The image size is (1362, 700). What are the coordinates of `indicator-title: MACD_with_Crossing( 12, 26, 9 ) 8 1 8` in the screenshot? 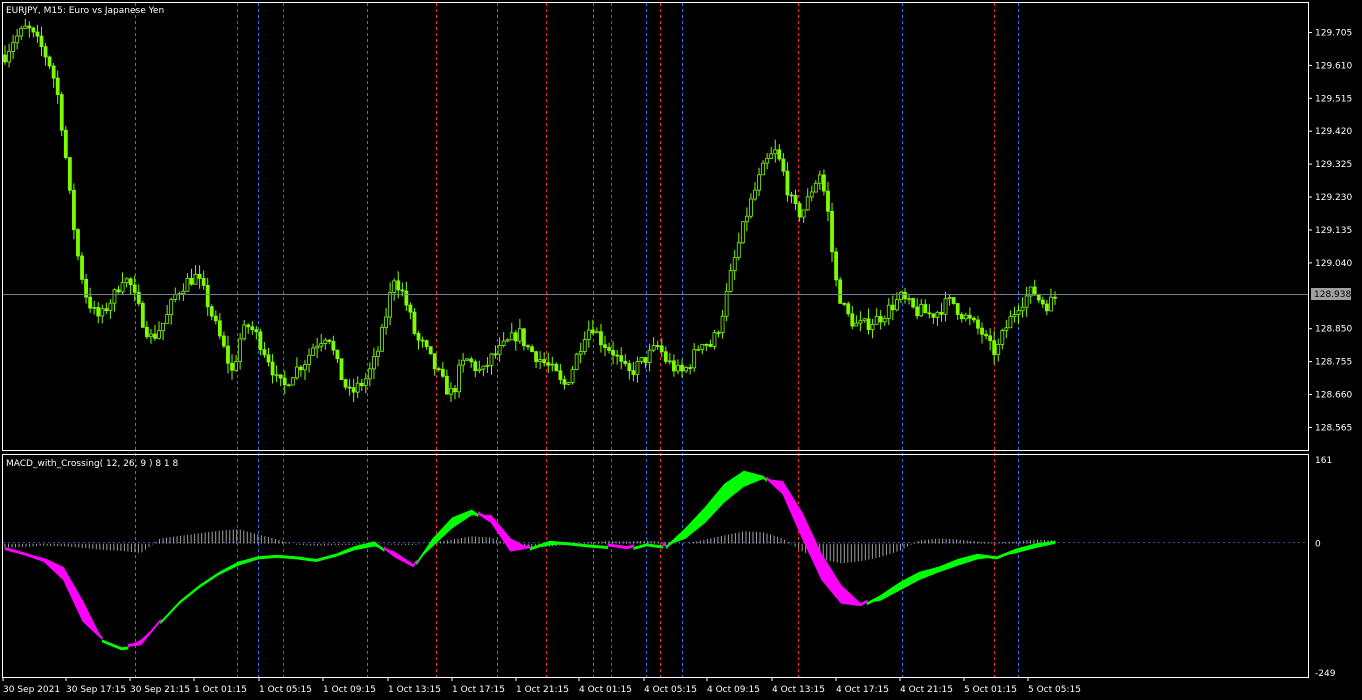 It's located at (92, 464).